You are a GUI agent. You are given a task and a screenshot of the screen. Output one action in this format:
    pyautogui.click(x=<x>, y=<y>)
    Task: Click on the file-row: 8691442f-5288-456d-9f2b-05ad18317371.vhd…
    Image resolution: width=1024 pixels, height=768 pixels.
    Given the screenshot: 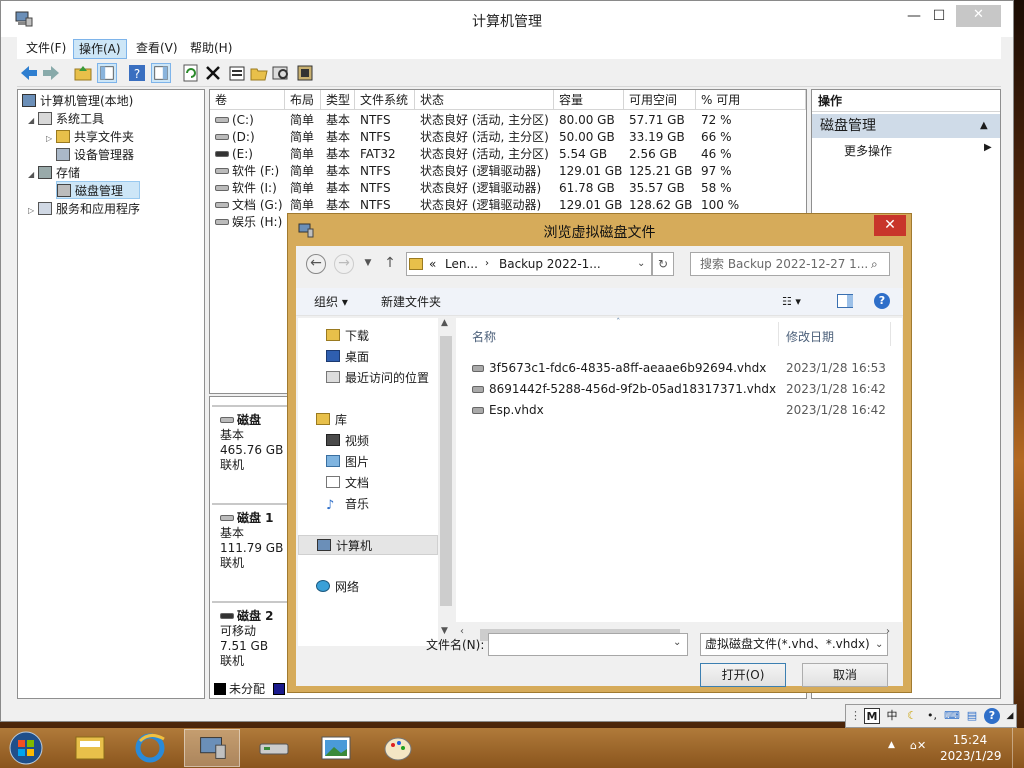 What is the action you would take?
    pyautogui.click(x=624, y=389)
    